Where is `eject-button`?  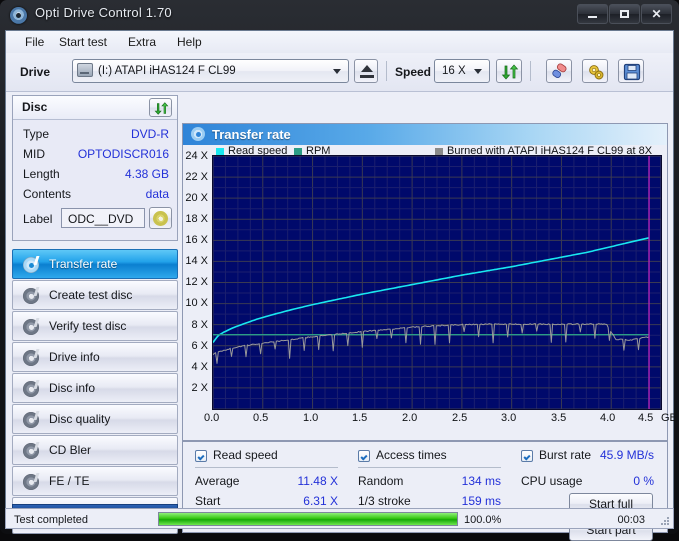
eject-button is located at coordinates (366, 71).